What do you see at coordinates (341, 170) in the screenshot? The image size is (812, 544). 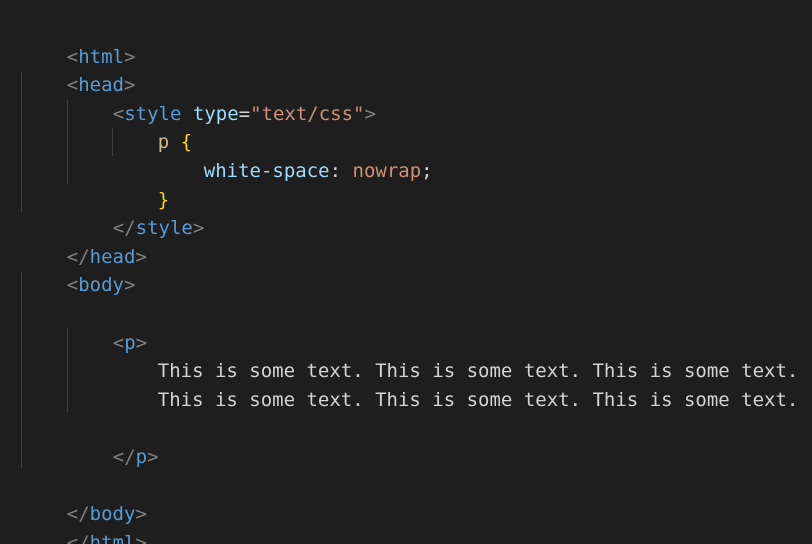 I see `colon: :` at bounding box center [341, 170].